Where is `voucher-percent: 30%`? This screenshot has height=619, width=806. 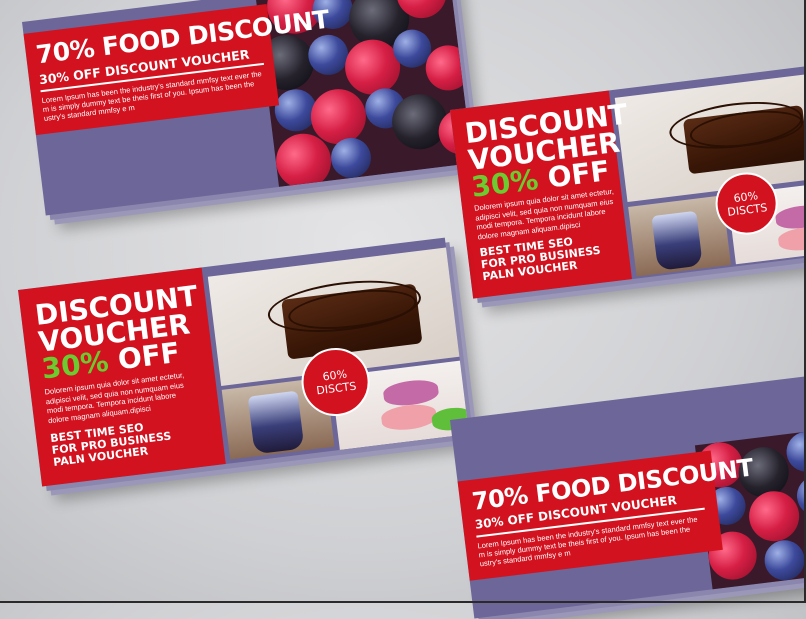 voucher-percent: 30% is located at coordinates (75, 365).